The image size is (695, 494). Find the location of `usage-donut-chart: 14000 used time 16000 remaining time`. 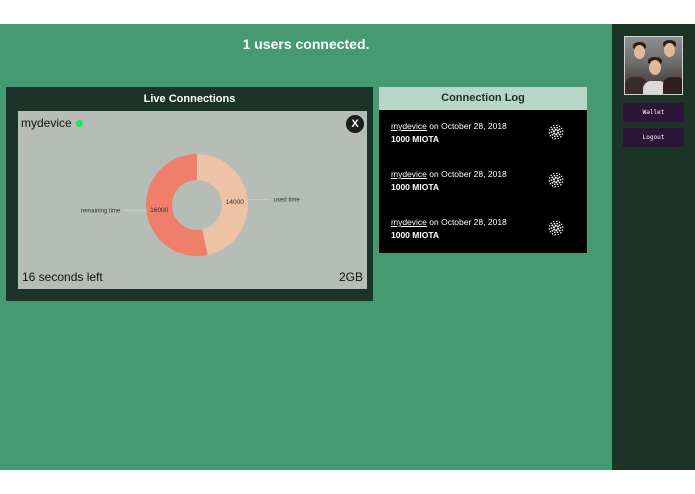

usage-donut-chart: 14000 used time 16000 remaining time is located at coordinates (191, 205).